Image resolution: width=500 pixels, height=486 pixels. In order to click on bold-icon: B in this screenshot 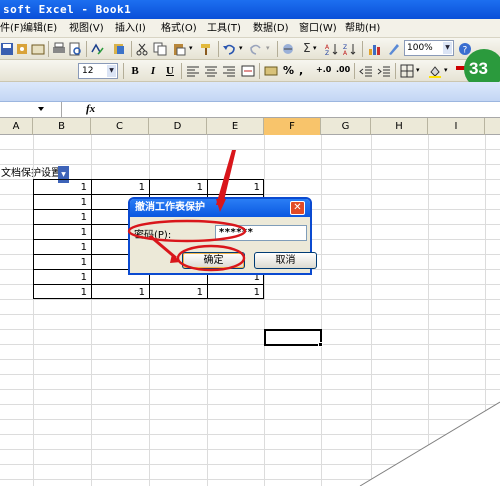, I will do `click(135, 71)`.